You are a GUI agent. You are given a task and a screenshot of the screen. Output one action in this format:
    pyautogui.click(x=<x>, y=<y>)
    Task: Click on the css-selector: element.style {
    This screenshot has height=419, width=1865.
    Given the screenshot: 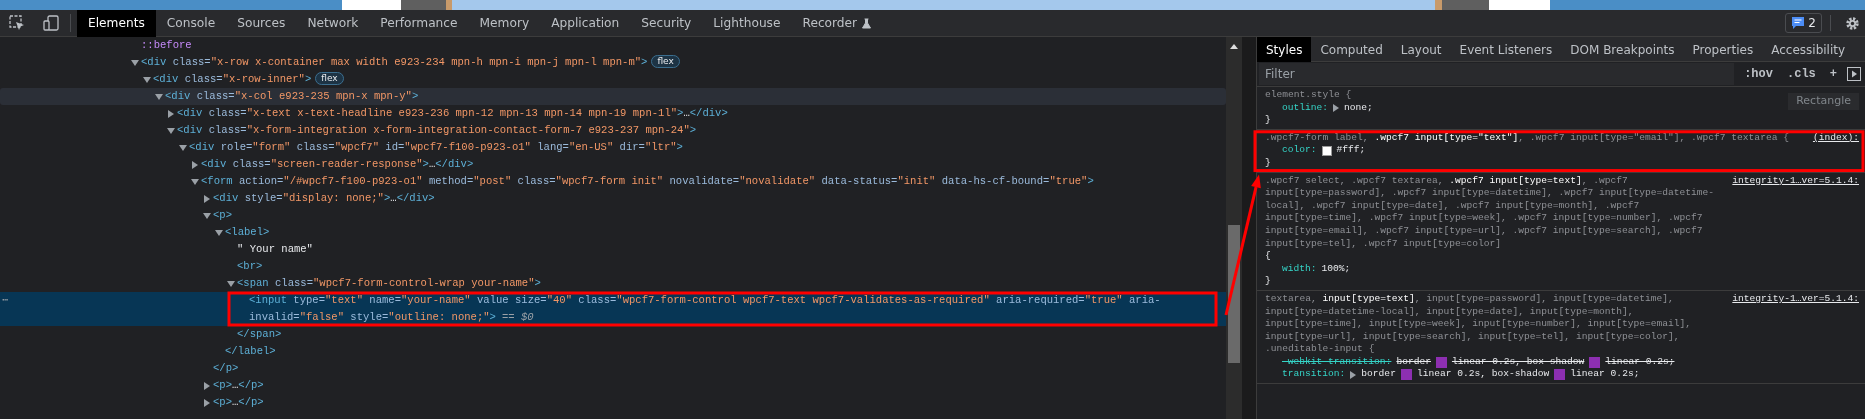 What is the action you would take?
    pyautogui.click(x=1309, y=95)
    